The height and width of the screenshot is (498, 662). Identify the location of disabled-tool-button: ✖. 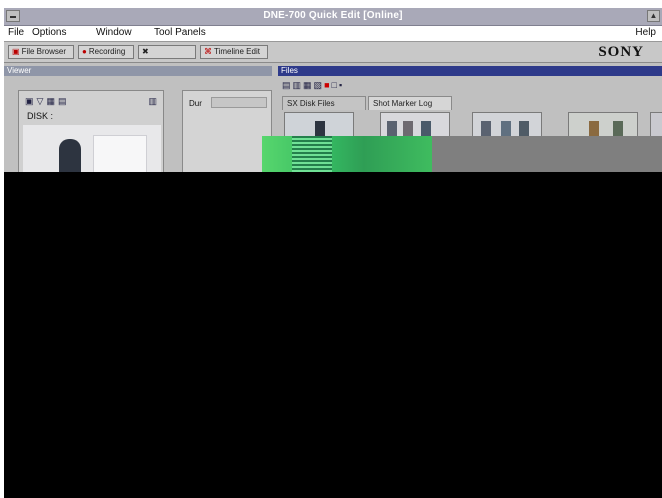
(167, 52).